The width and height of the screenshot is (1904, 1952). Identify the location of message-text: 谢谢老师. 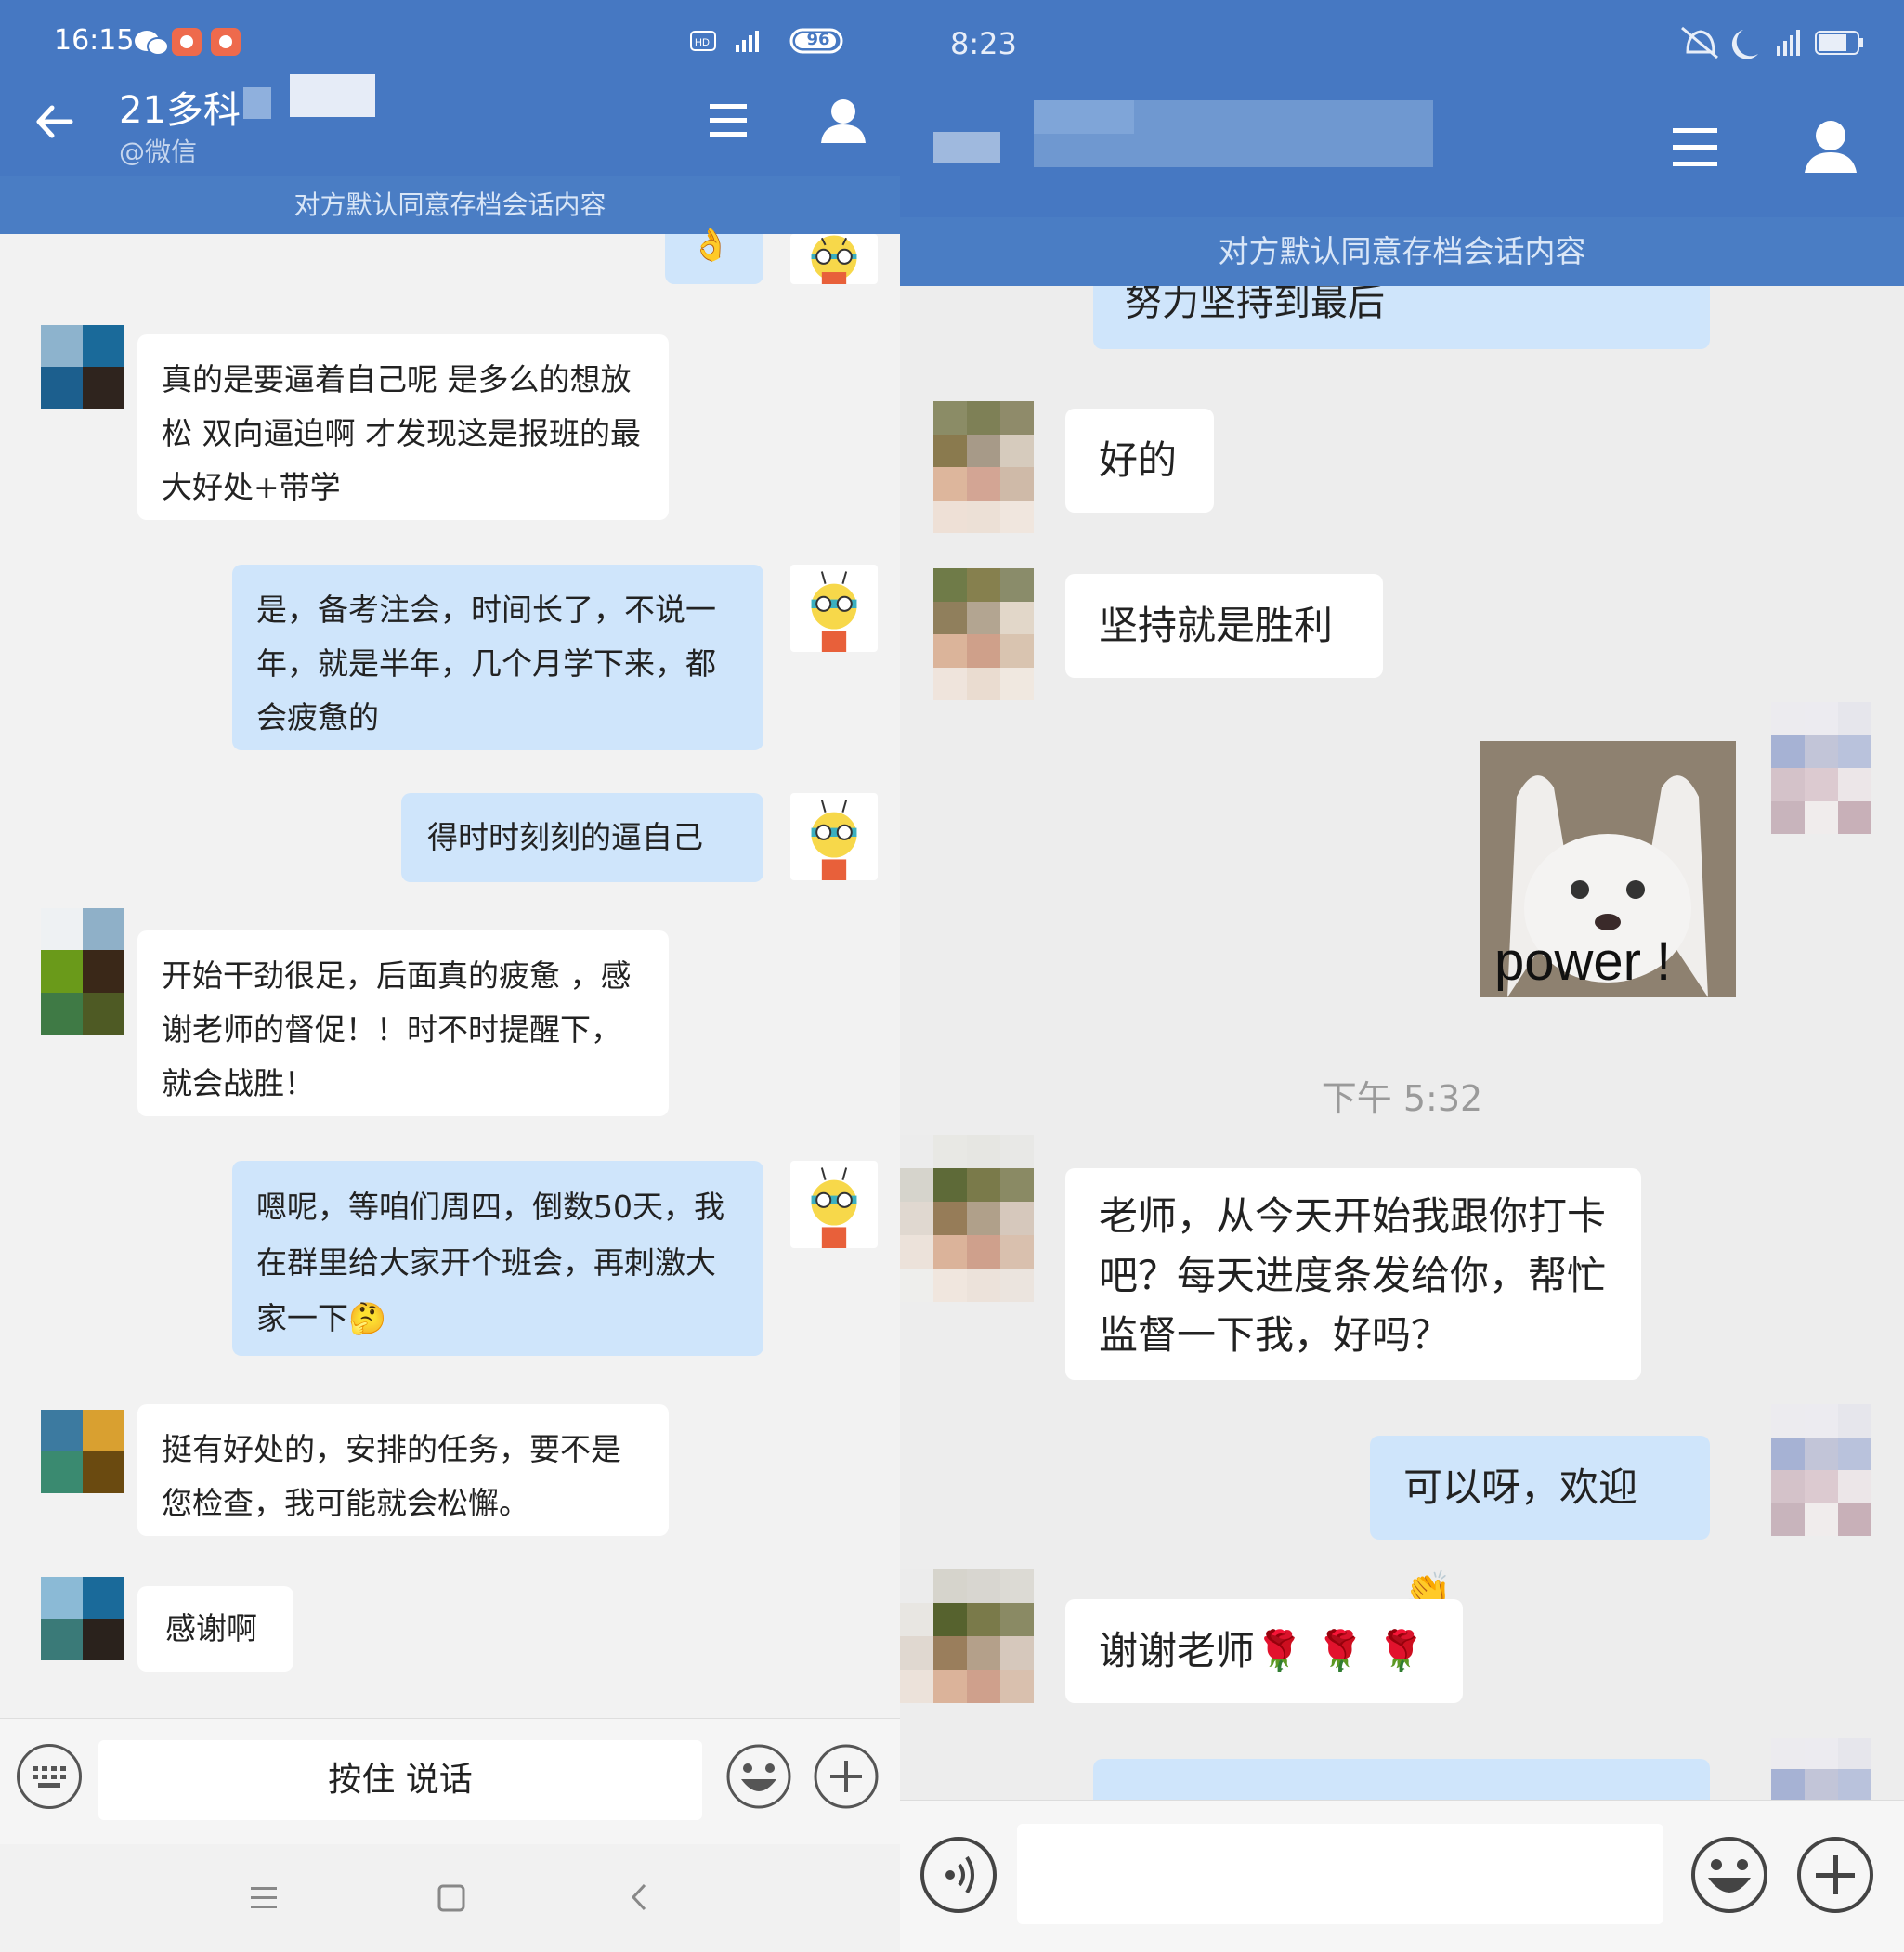
(1177, 1651).